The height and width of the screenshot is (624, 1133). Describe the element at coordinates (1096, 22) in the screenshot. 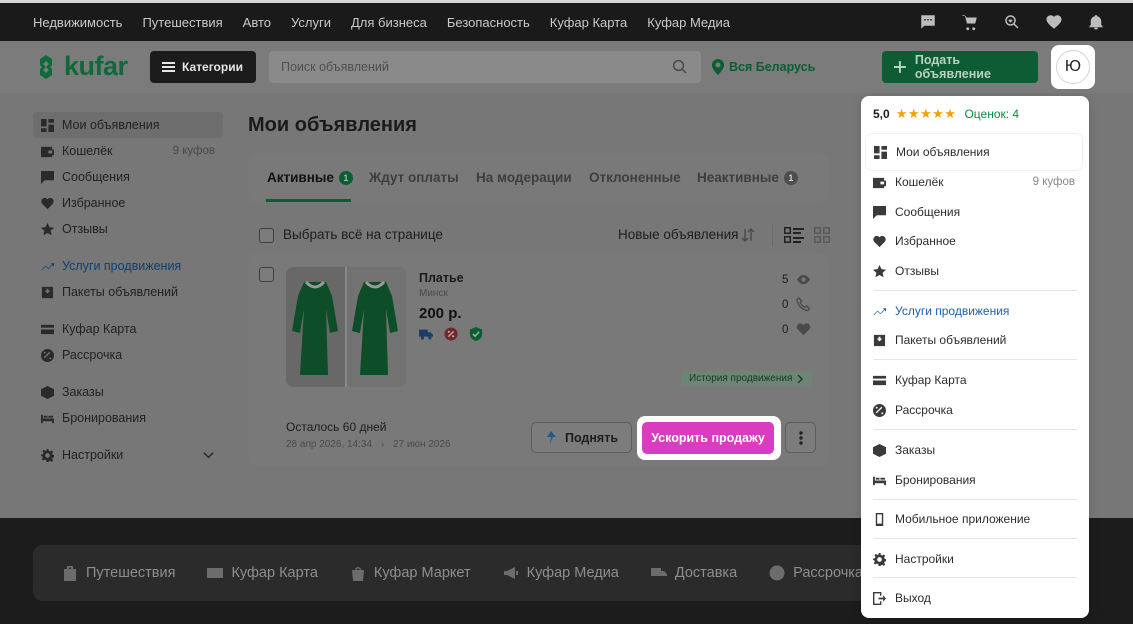

I see `bell-icon` at that location.